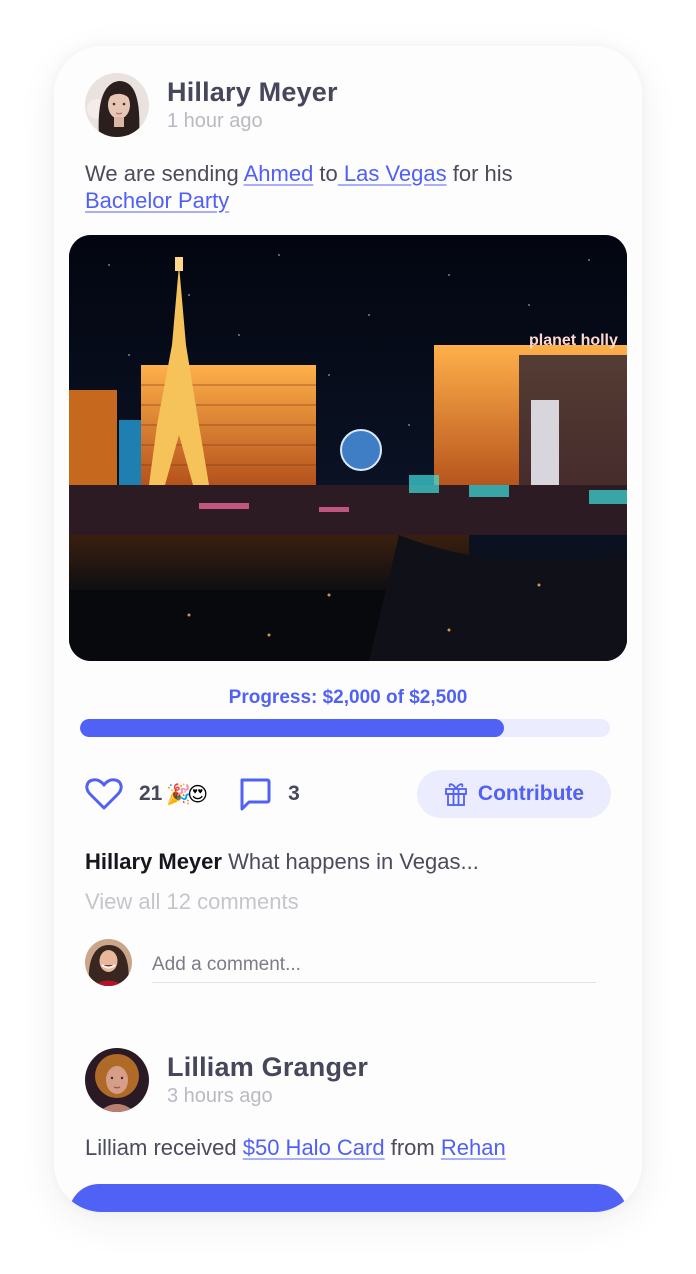 This screenshot has width=696, height=1274. What do you see at coordinates (151, 793) in the screenshot?
I see `like-count: 21` at bounding box center [151, 793].